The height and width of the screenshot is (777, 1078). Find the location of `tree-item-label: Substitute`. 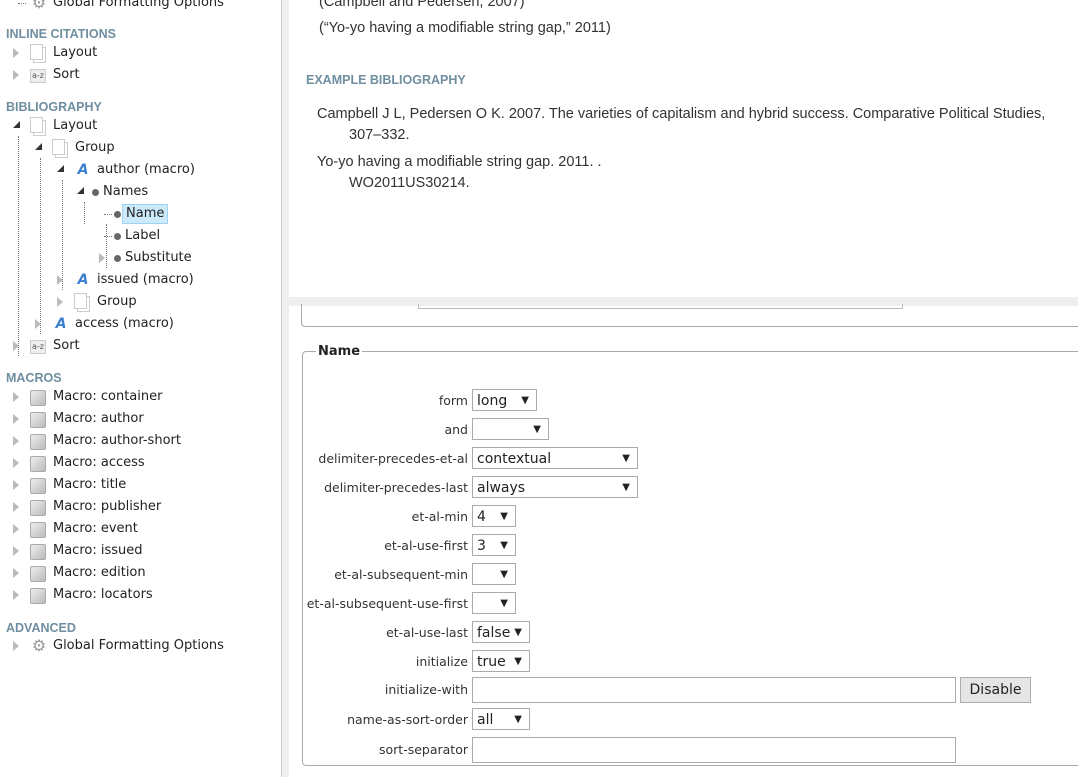

tree-item-label: Substitute is located at coordinates (158, 258).